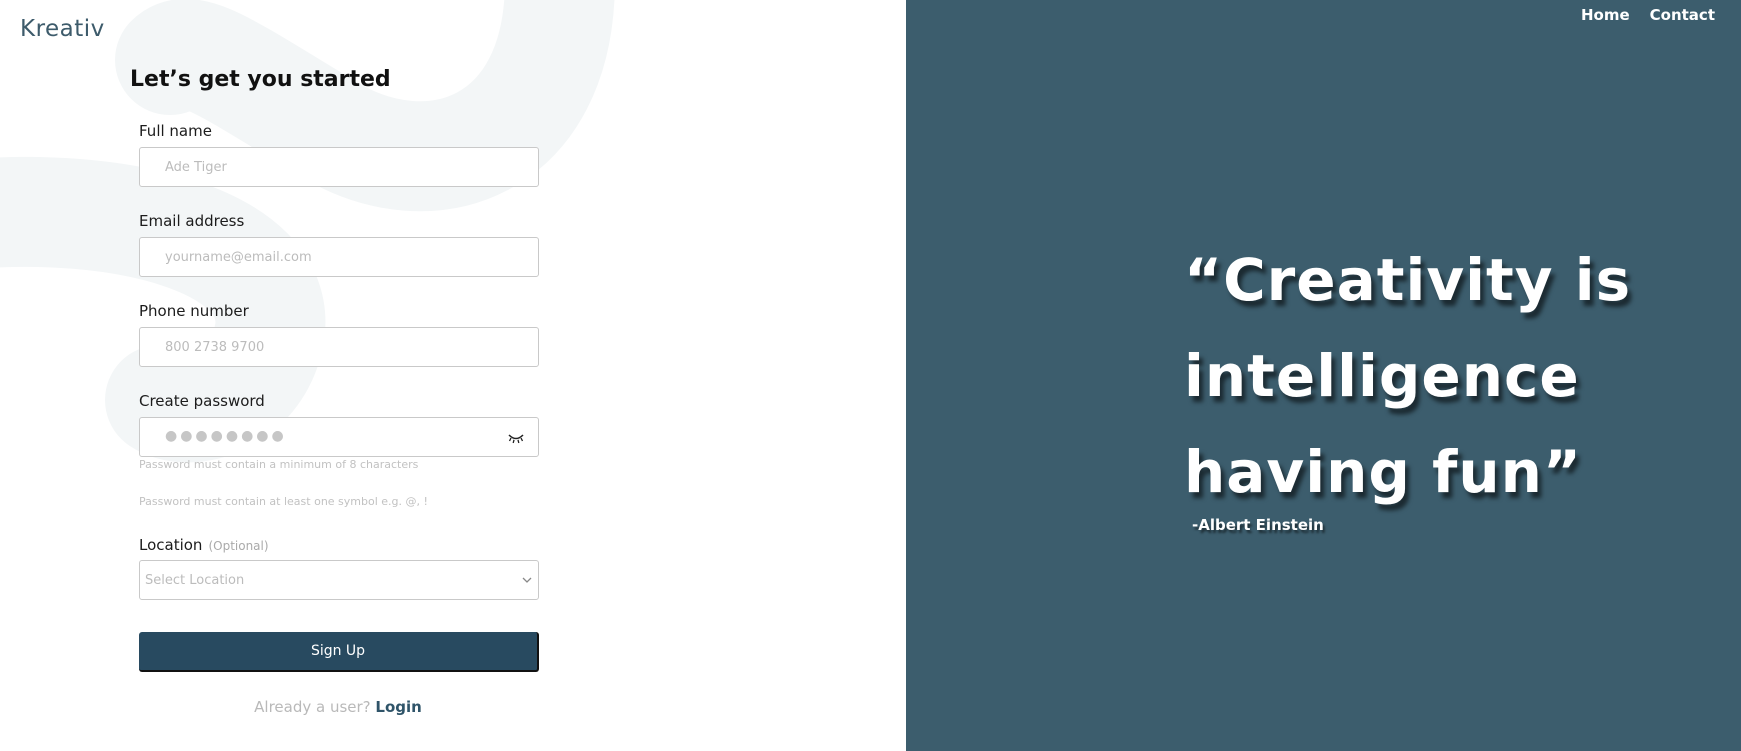  I want to click on login-prompt: Already a user? Login, so click(338, 707).